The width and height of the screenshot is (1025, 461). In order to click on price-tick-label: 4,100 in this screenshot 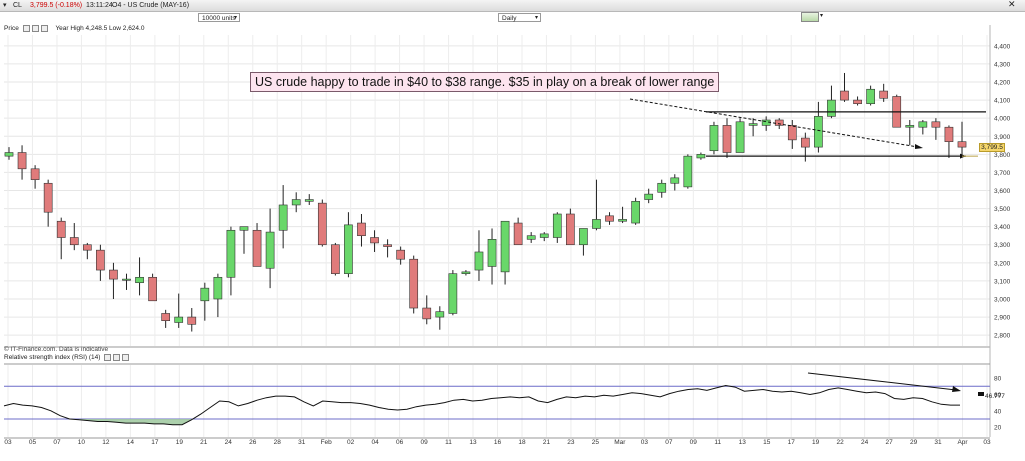, I will do `click(1002, 101)`.